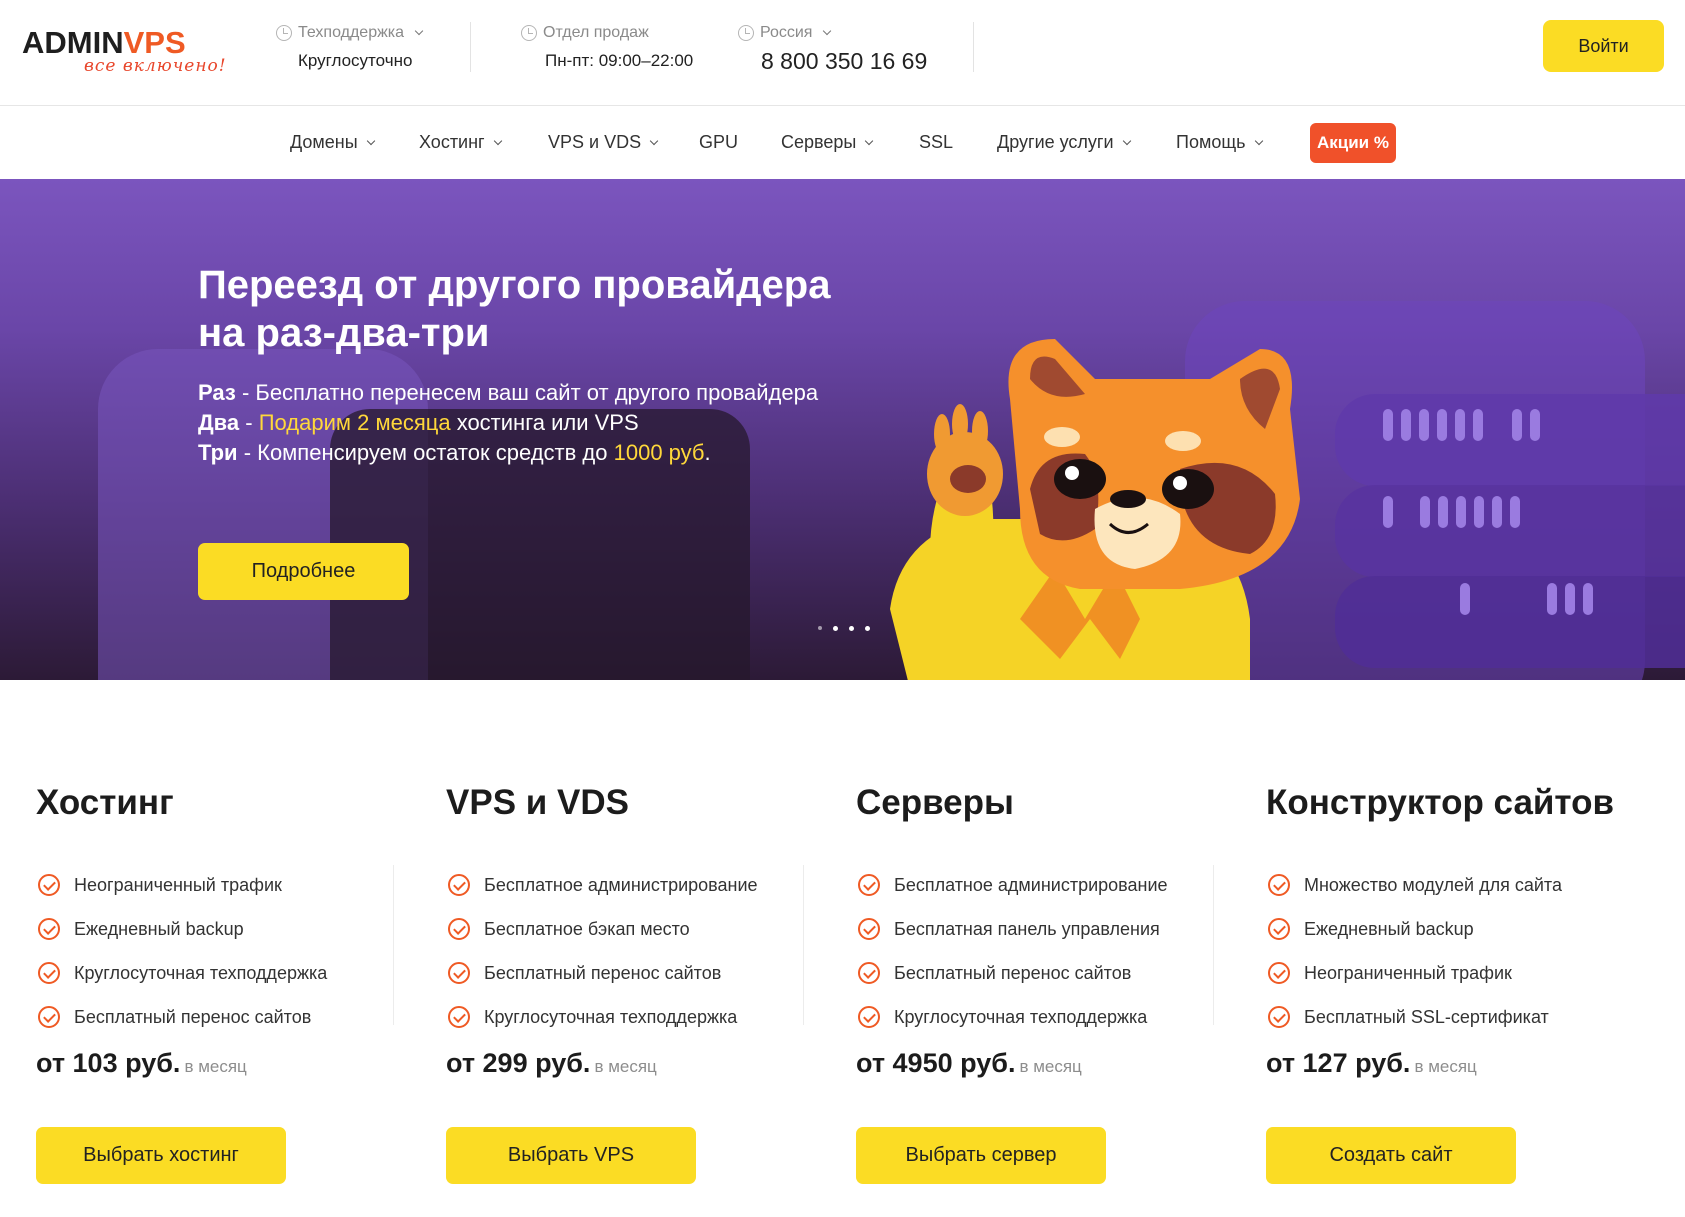  Describe the element at coordinates (935, 802) in the screenshot. I see `product-title: Серверы` at that location.